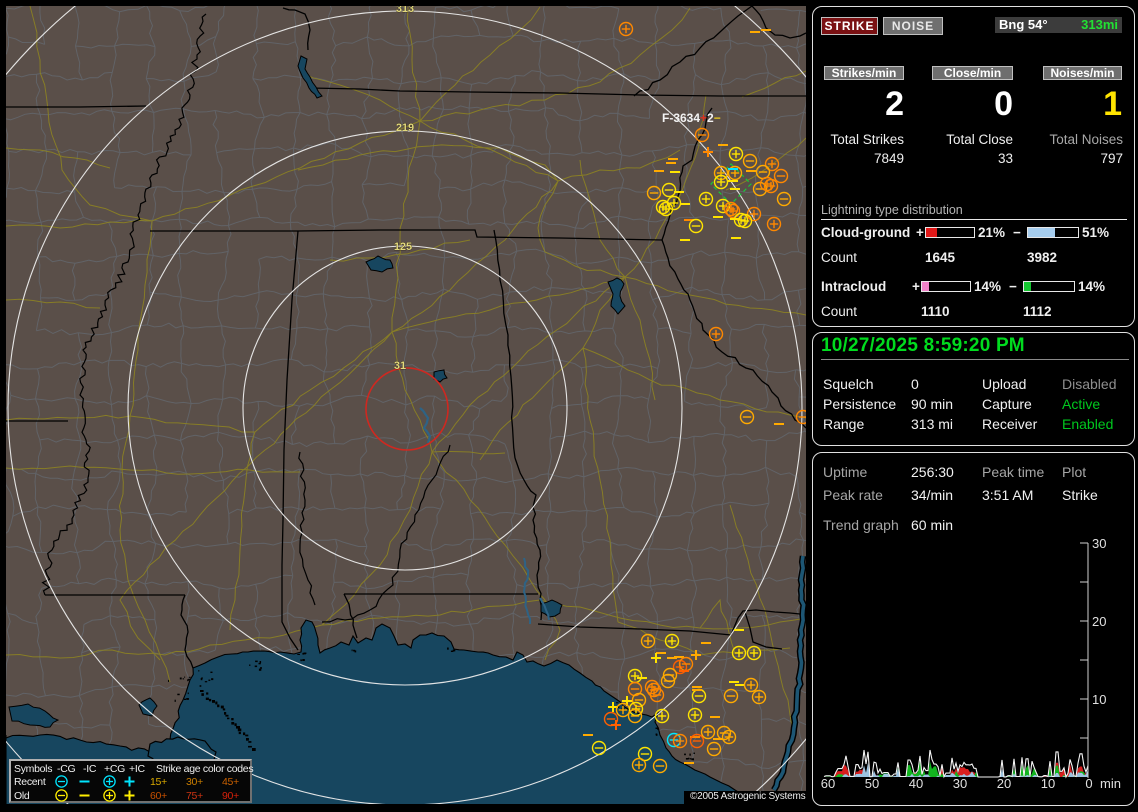 This screenshot has width=1138, height=812. What do you see at coordinates (872, 783) in the screenshot?
I see `svg-text: 50` at bounding box center [872, 783].